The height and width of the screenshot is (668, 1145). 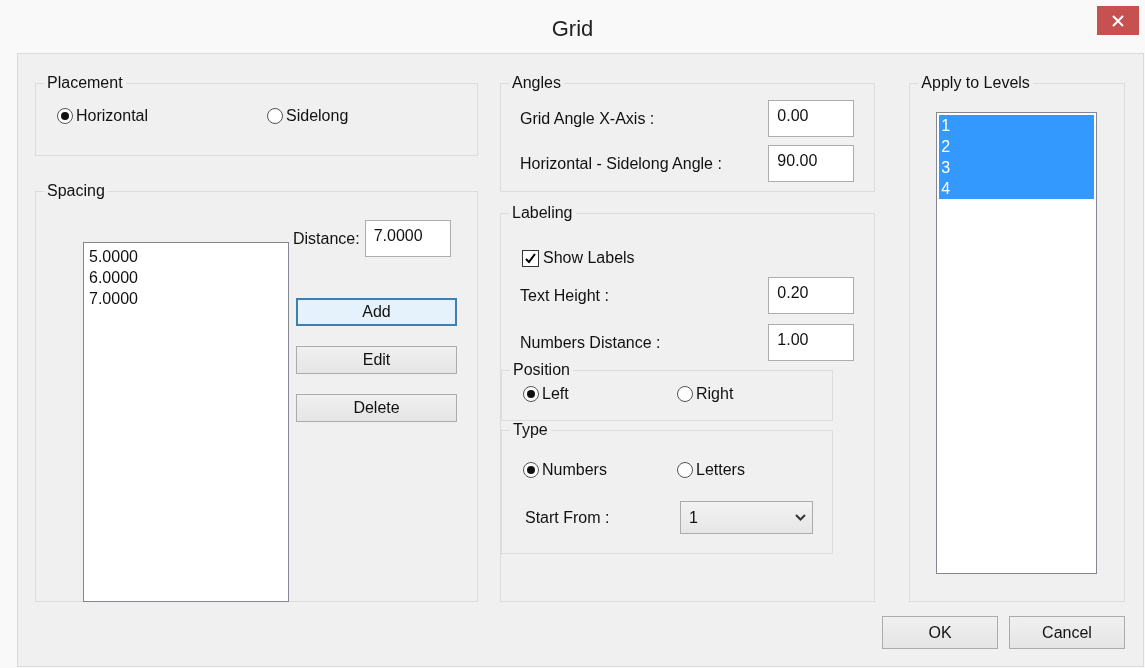 What do you see at coordinates (811, 118) in the screenshot?
I see `input-field: 0.00` at bounding box center [811, 118].